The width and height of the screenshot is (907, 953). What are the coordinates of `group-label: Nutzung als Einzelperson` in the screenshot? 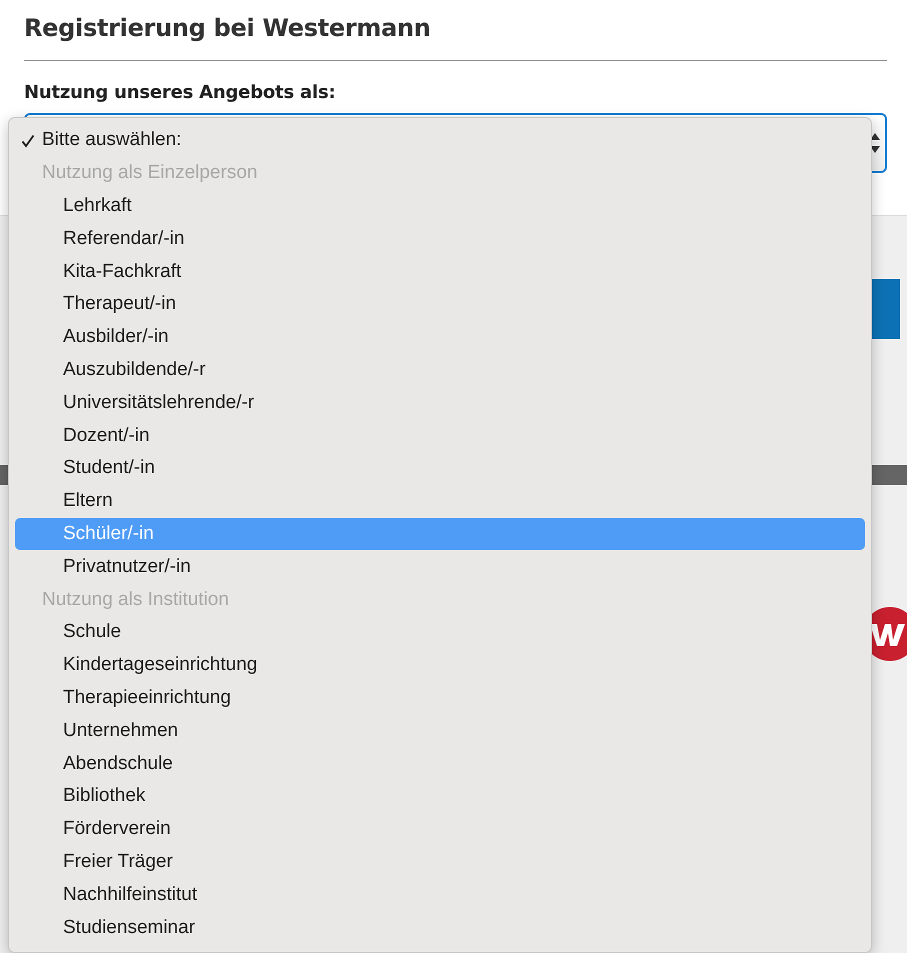 It's located at (150, 173).